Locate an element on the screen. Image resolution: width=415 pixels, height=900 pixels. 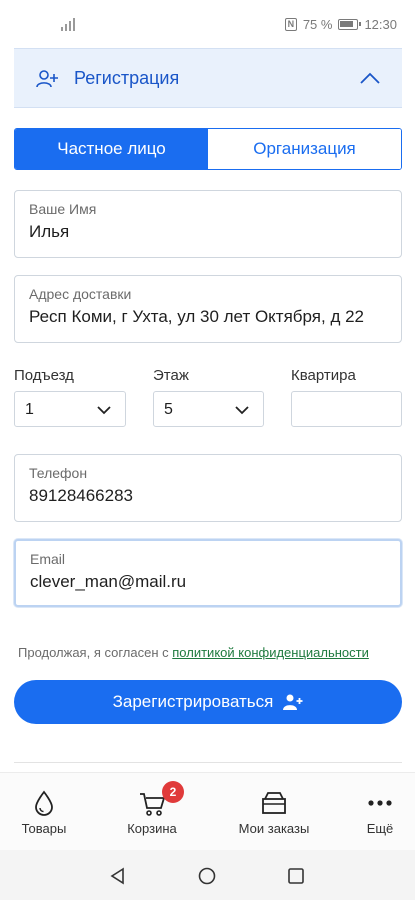
nav-item-more: Ещё is located at coordinates (380, 812).